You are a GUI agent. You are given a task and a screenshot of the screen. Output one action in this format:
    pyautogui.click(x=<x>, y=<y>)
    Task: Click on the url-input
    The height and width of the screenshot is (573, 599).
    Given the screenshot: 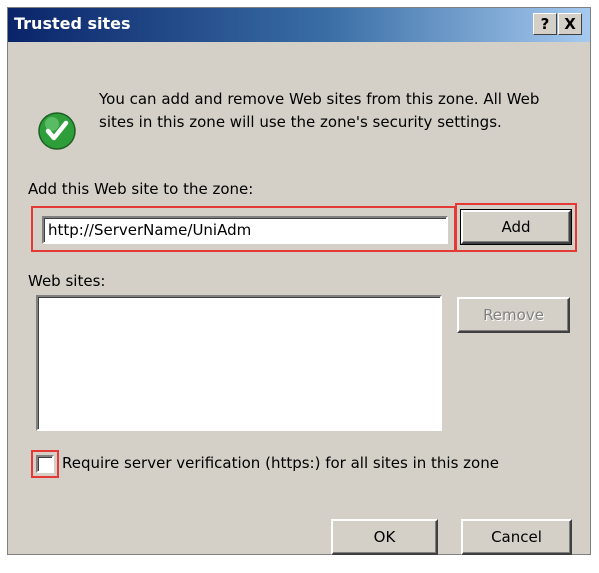 What is the action you would take?
    pyautogui.click(x=245, y=230)
    